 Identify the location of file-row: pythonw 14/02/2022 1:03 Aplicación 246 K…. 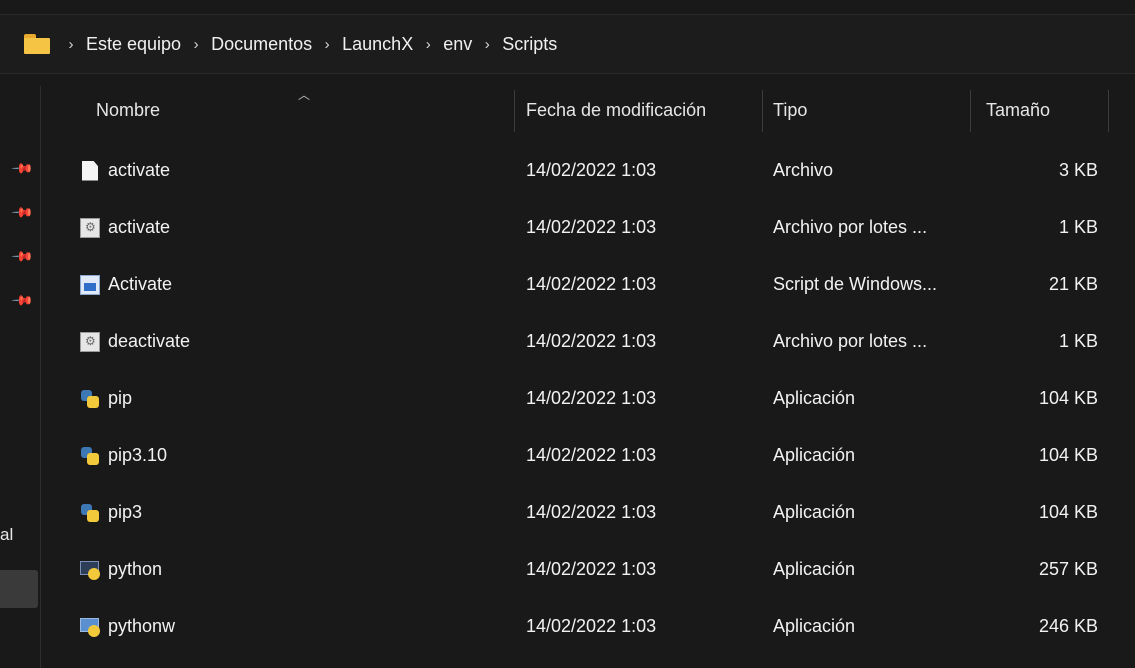
(588, 626).